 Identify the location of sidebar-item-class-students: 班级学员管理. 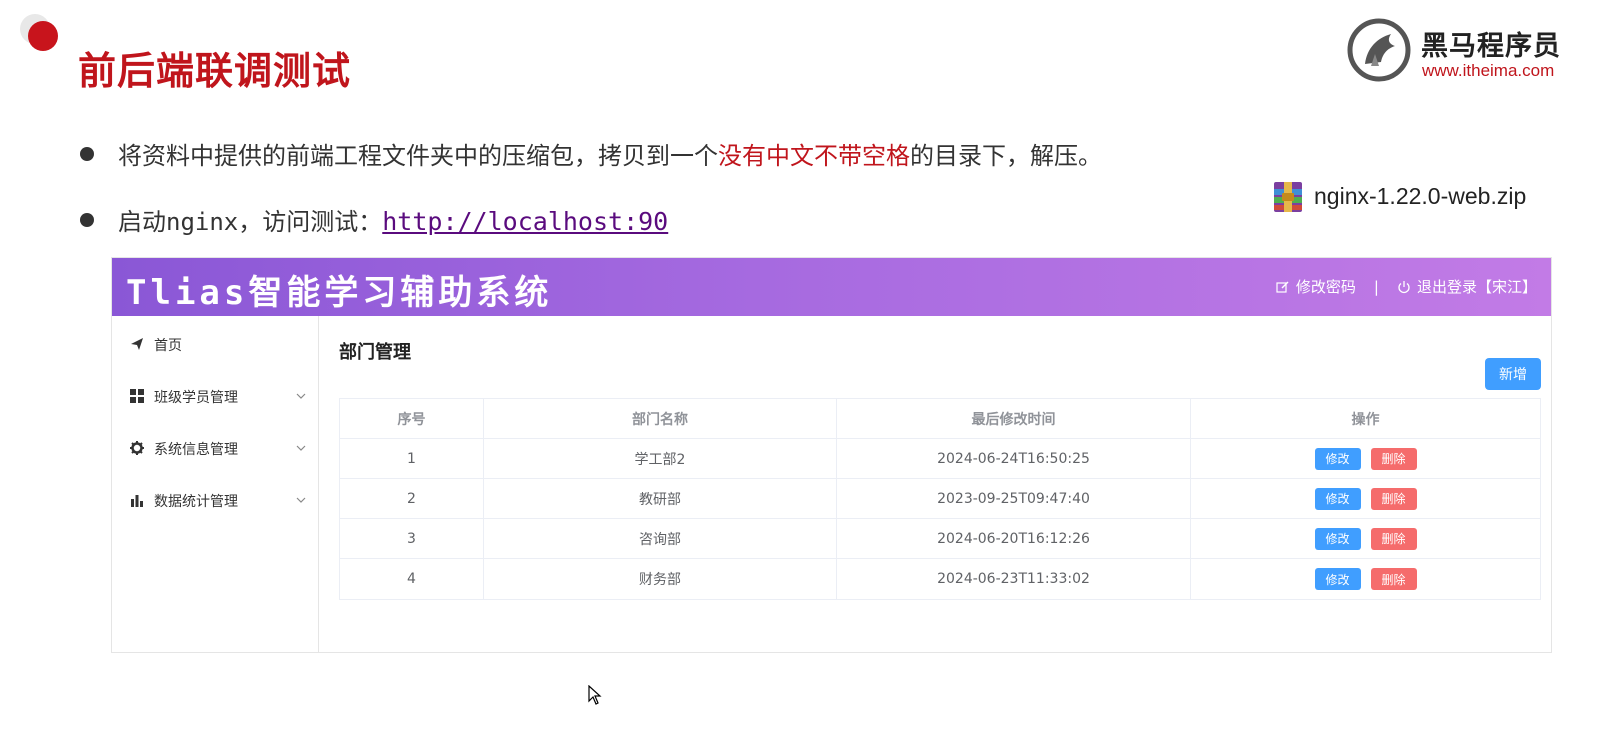
(218, 397).